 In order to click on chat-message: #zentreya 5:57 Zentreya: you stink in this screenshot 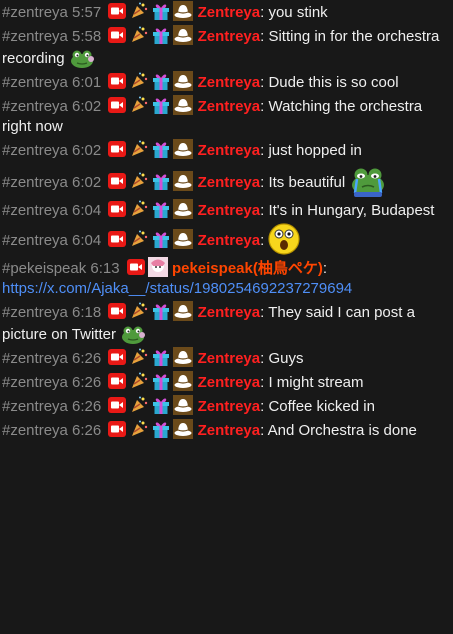, I will do `click(226, 12)`.